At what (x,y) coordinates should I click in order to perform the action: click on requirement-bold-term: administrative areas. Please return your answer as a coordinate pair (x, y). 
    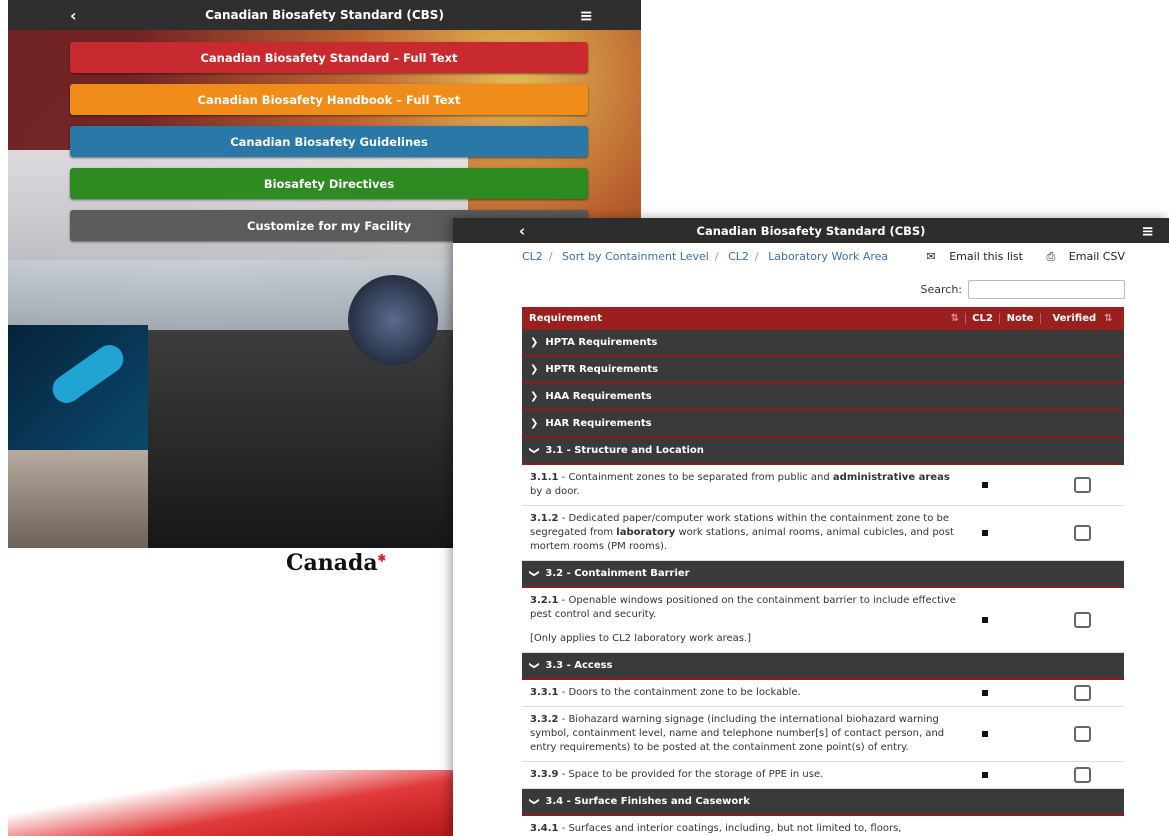
    Looking at the image, I should click on (891, 477).